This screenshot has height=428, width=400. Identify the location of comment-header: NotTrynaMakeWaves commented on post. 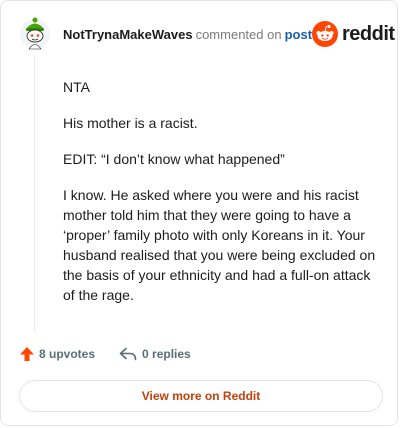
(187, 35).